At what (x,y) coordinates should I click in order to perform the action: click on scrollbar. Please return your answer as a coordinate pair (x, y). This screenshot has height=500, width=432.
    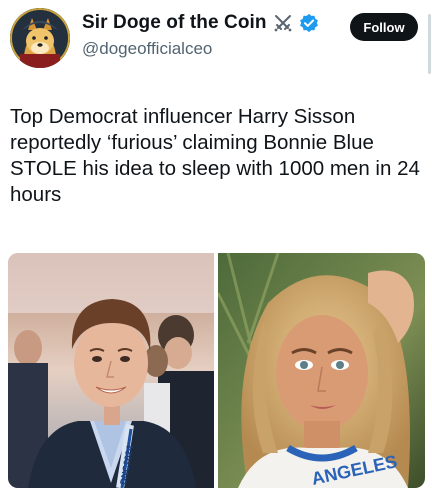
    Looking at the image, I should click on (429, 44).